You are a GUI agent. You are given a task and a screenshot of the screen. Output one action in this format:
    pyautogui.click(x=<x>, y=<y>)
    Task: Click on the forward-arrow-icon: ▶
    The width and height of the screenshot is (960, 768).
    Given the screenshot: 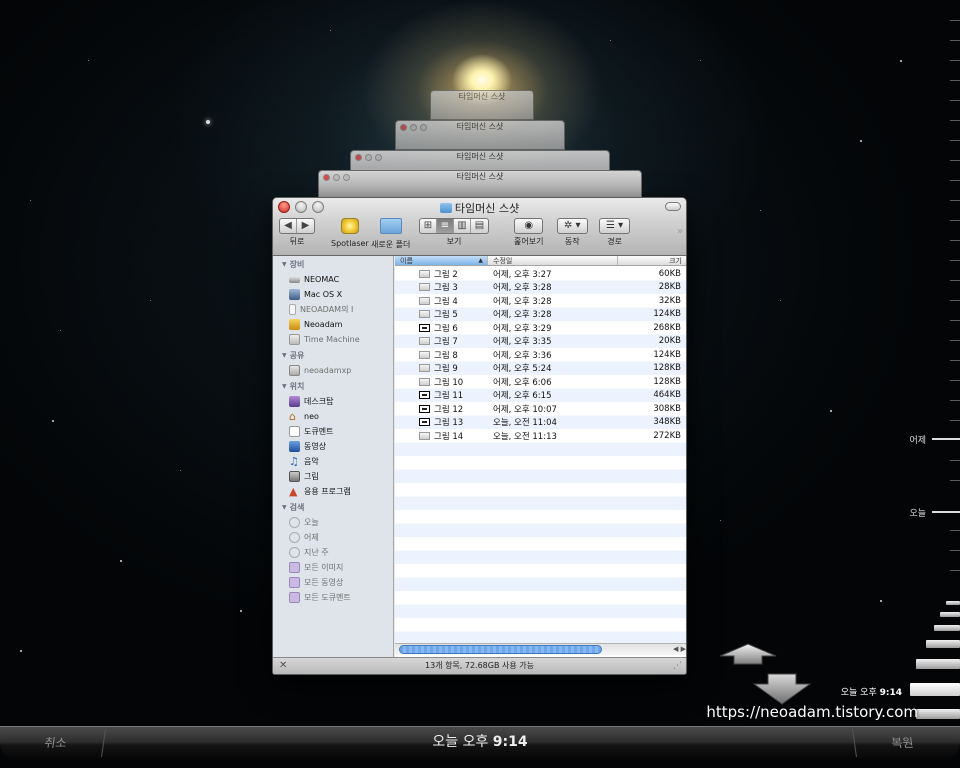 What is the action you would take?
    pyautogui.click(x=305, y=226)
    